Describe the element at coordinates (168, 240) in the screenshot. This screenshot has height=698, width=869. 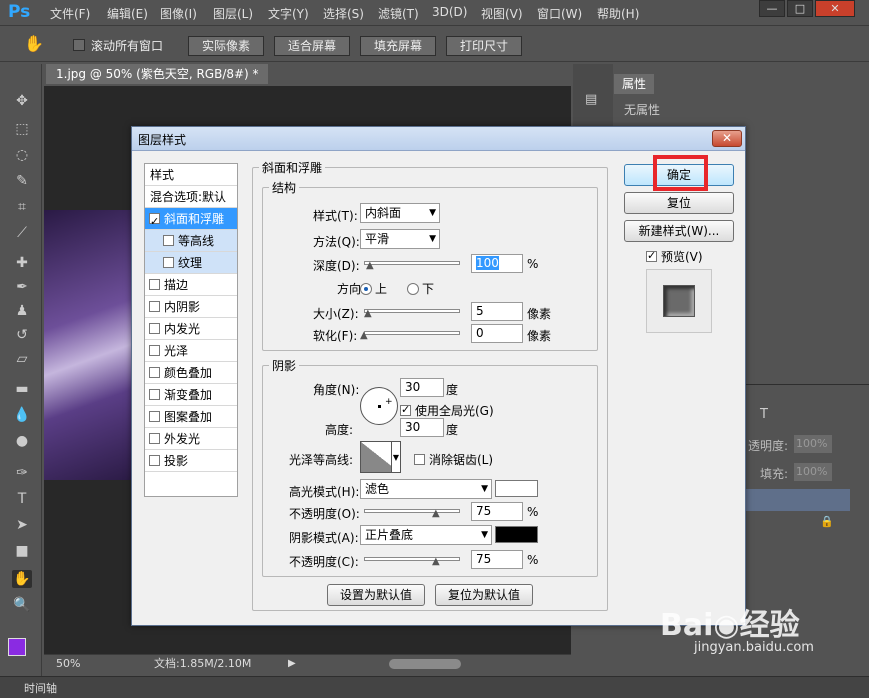
I see `contour-checkbox` at that location.